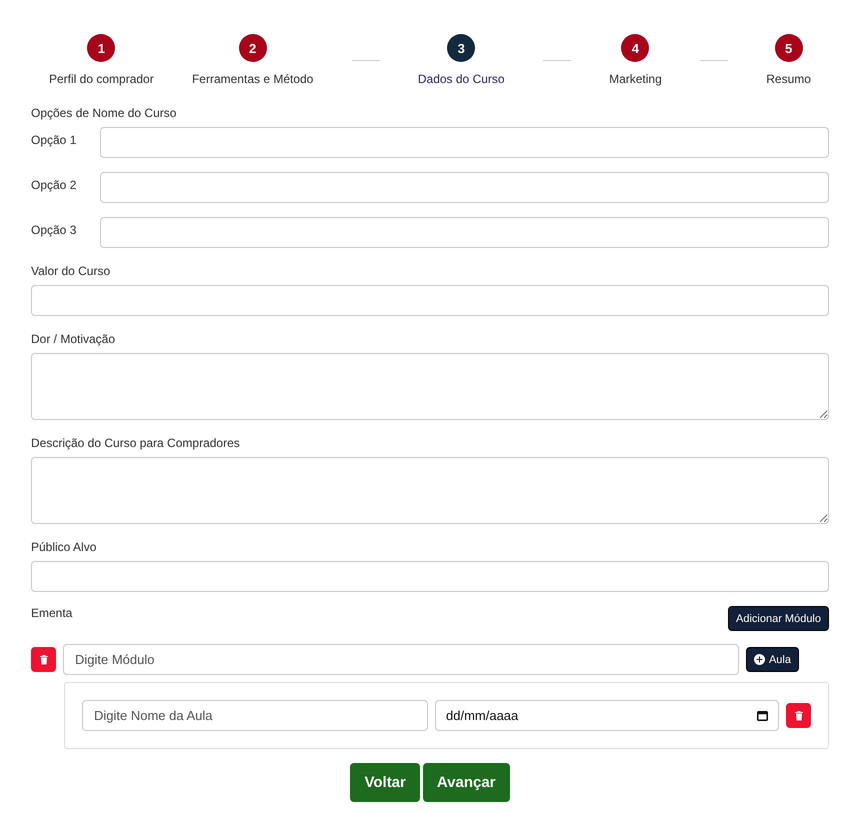  I want to click on field-label: Opção 3, so click(54, 229).